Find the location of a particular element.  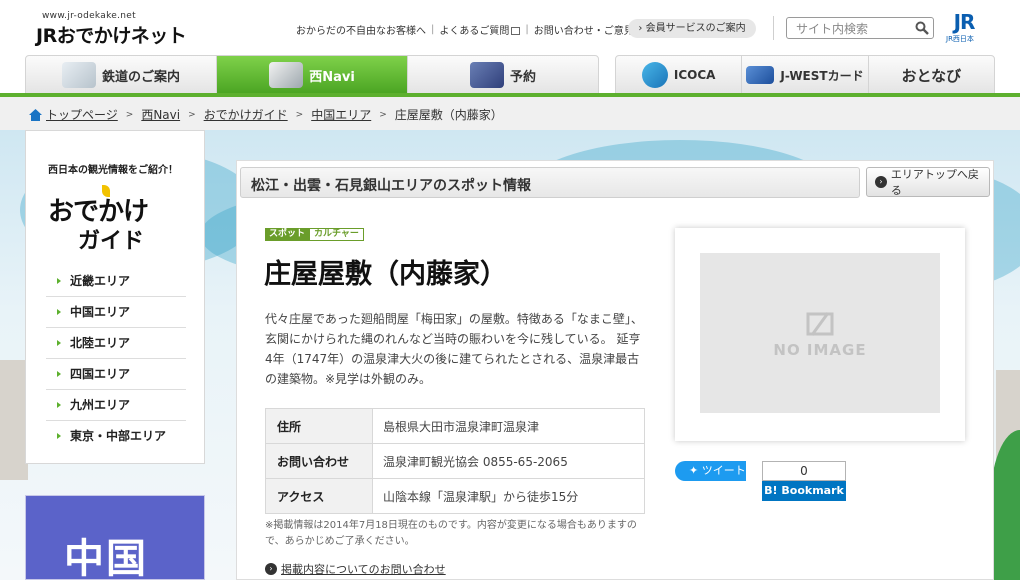

table-row: 住所 島根県大田市温泉津町温泉津 is located at coordinates (455, 426).